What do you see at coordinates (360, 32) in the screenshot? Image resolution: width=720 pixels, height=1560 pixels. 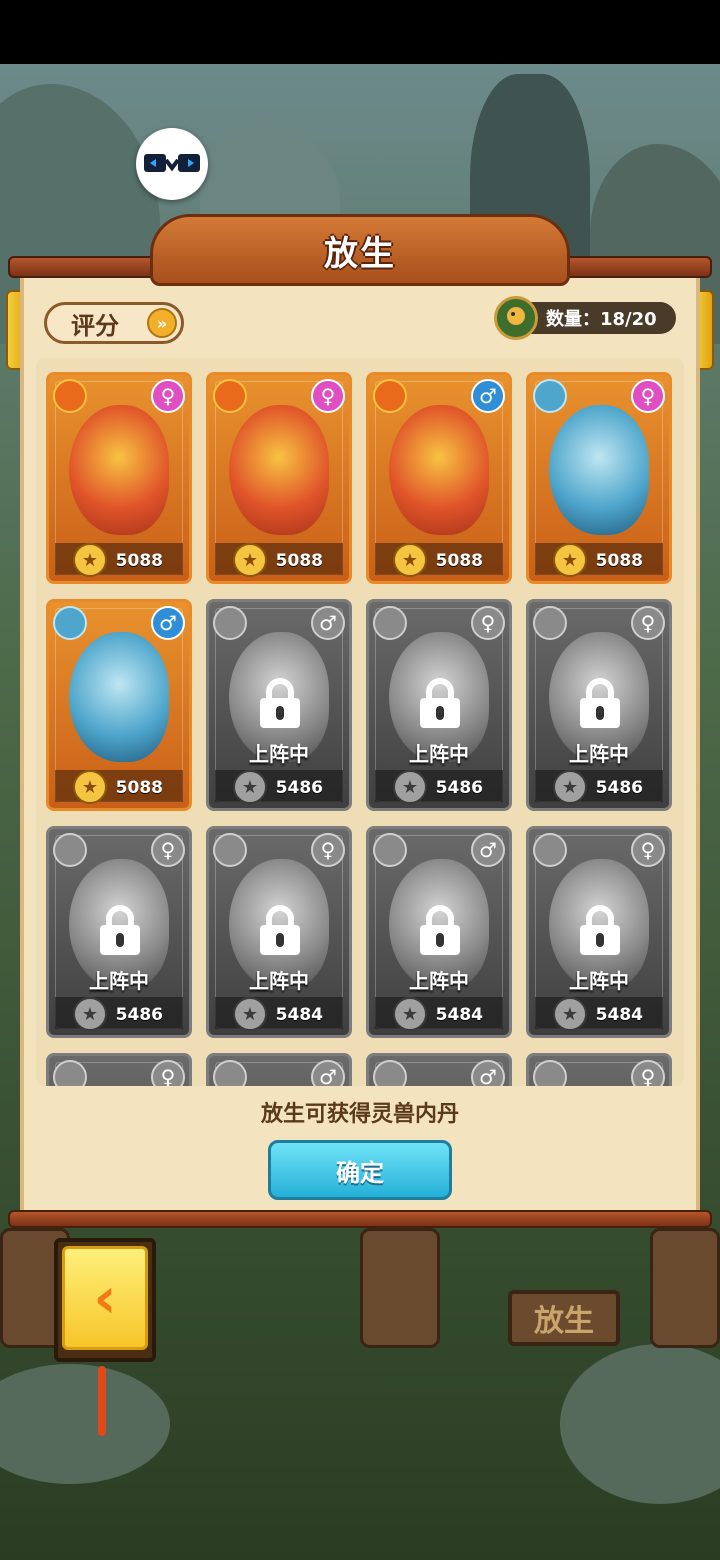 I see `status-bar` at bounding box center [360, 32].